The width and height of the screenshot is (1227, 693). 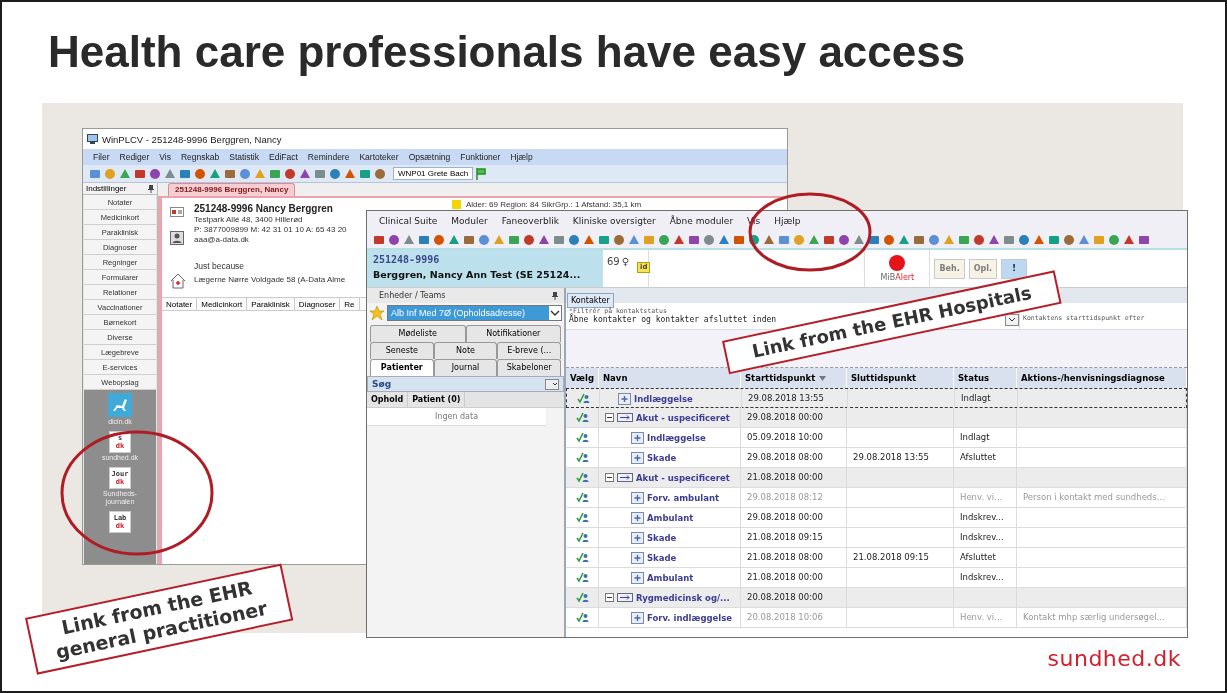 What do you see at coordinates (794, 378) in the screenshot?
I see `column-header: Starttidspunkt` at bounding box center [794, 378].